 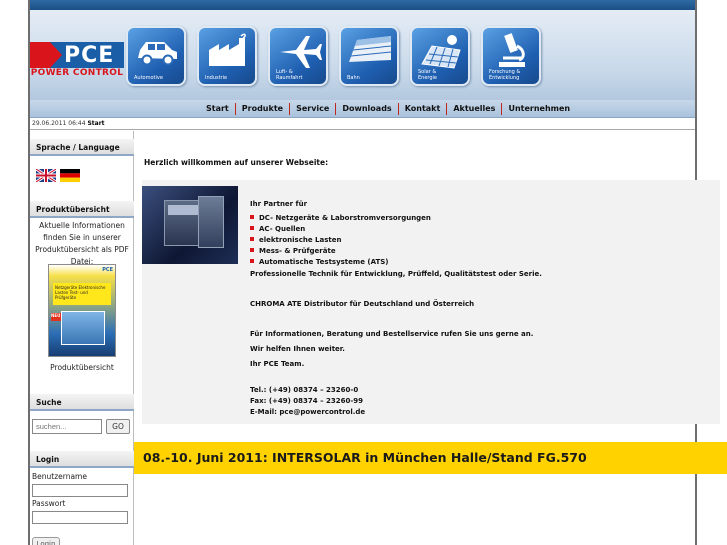 What do you see at coordinates (89, 55) in the screenshot?
I see `logo-main-text: PCE` at bounding box center [89, 55].